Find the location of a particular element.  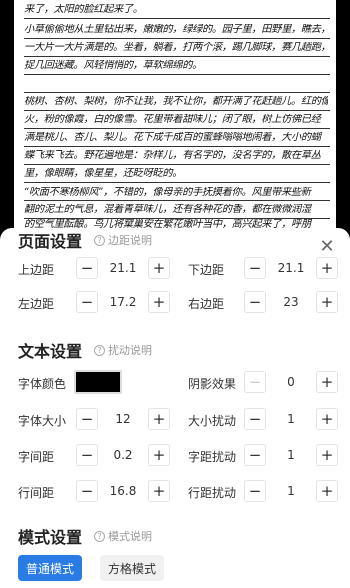

font-size-stepper: − 12 + is located at coordinates (123, 419).